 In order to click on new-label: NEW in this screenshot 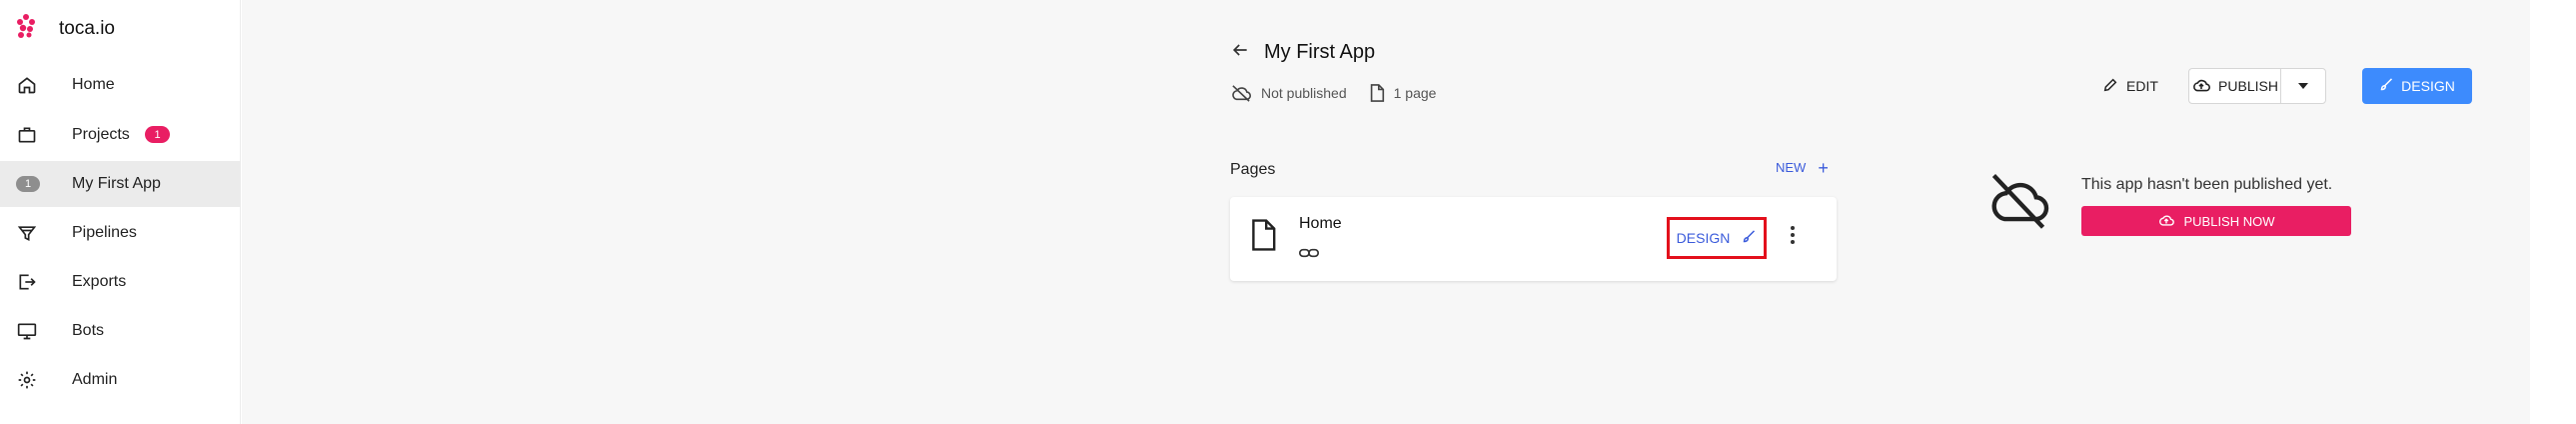, I will do `click(1791, 167)`.